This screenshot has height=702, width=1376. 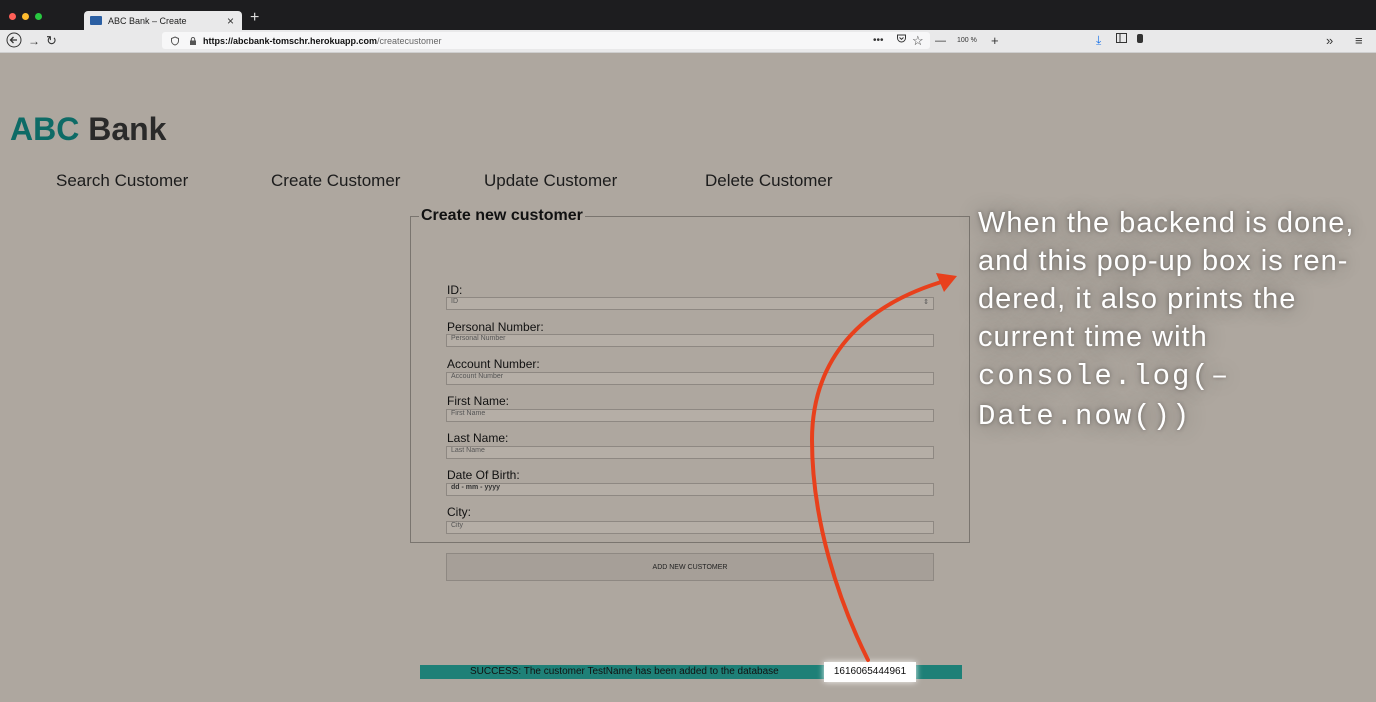 I want to click on back-arrow-icon, so click(x=14, y=40).